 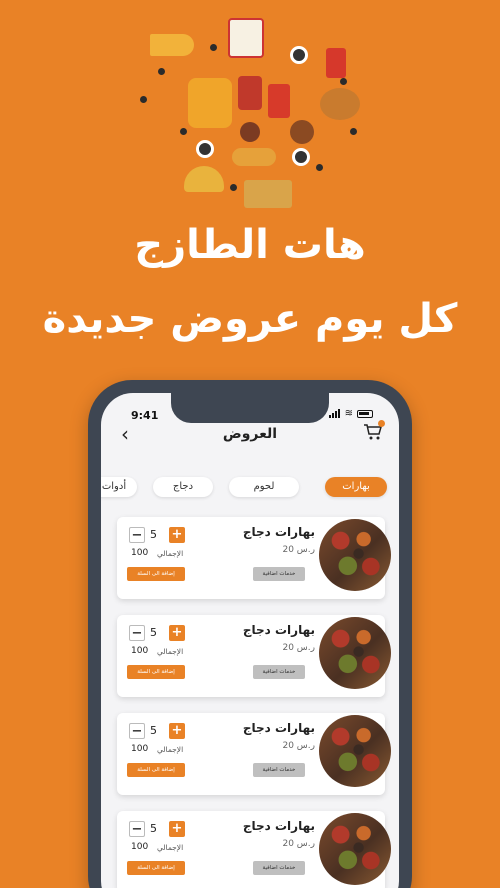 What do you see at coordinates (374, 430) in the screenshot?
I see `cart-icon` at bounding box center [374, 430].